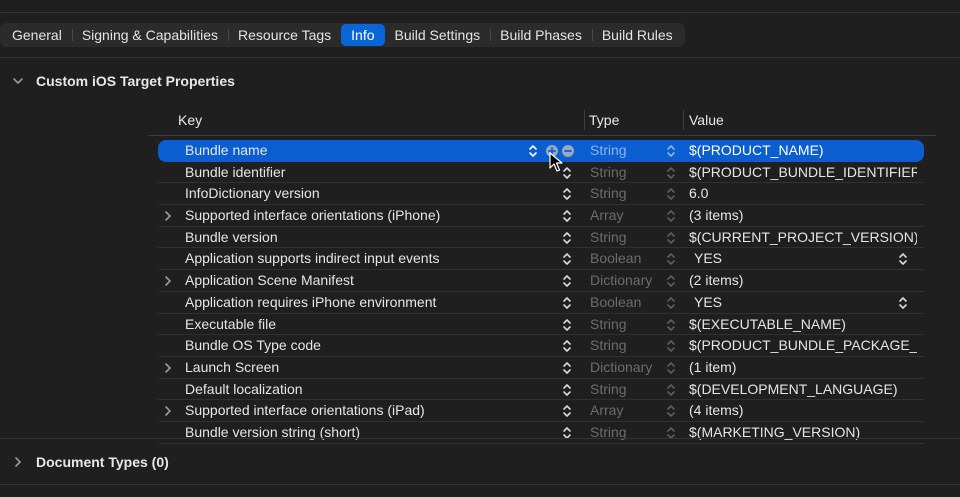 The width and height of the screenshot is (960, 497). Describe the element at coordinates (541, 325) in the screenshot. I see `table-row: Executable file String $(EXECUTABLE_NAME)` at that location.